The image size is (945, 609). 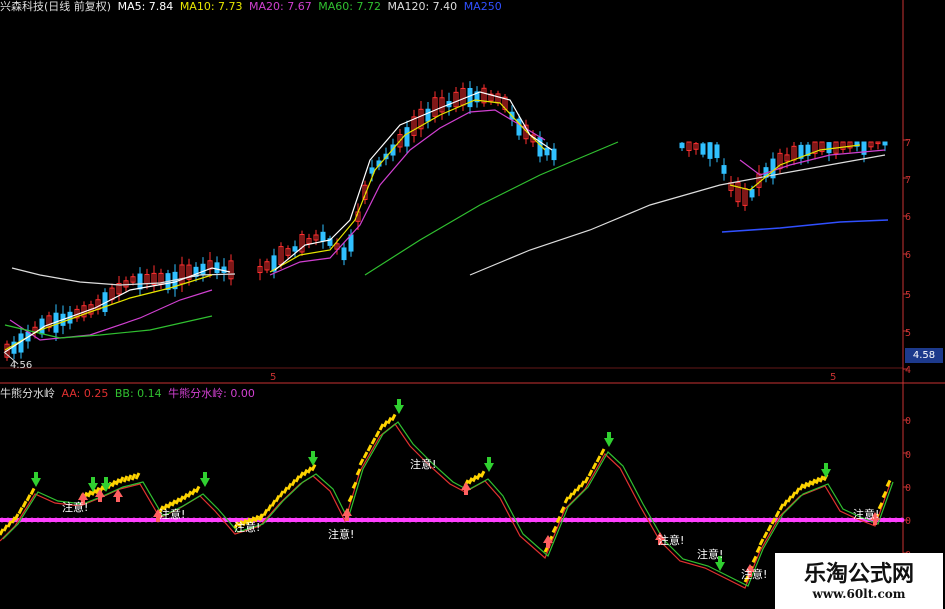 I want to click on current-price-badge: 4.58, so click(x=924, y=355).